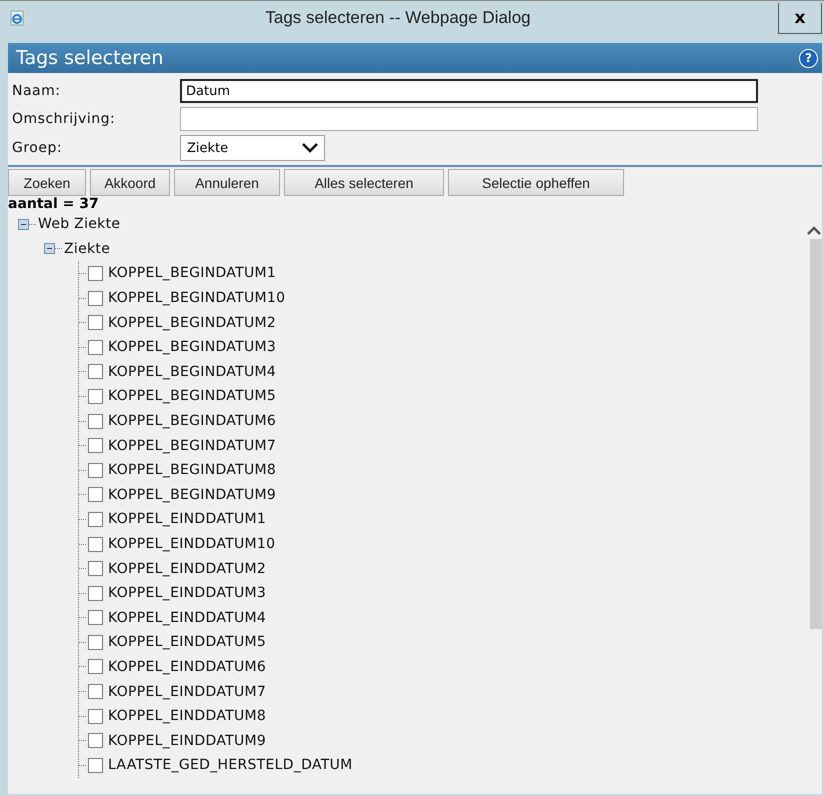 This screenshot has width=824, height=796. I want to click on tree-item-label: KOPPEL_EINDDATUM4, so click(187, 618).